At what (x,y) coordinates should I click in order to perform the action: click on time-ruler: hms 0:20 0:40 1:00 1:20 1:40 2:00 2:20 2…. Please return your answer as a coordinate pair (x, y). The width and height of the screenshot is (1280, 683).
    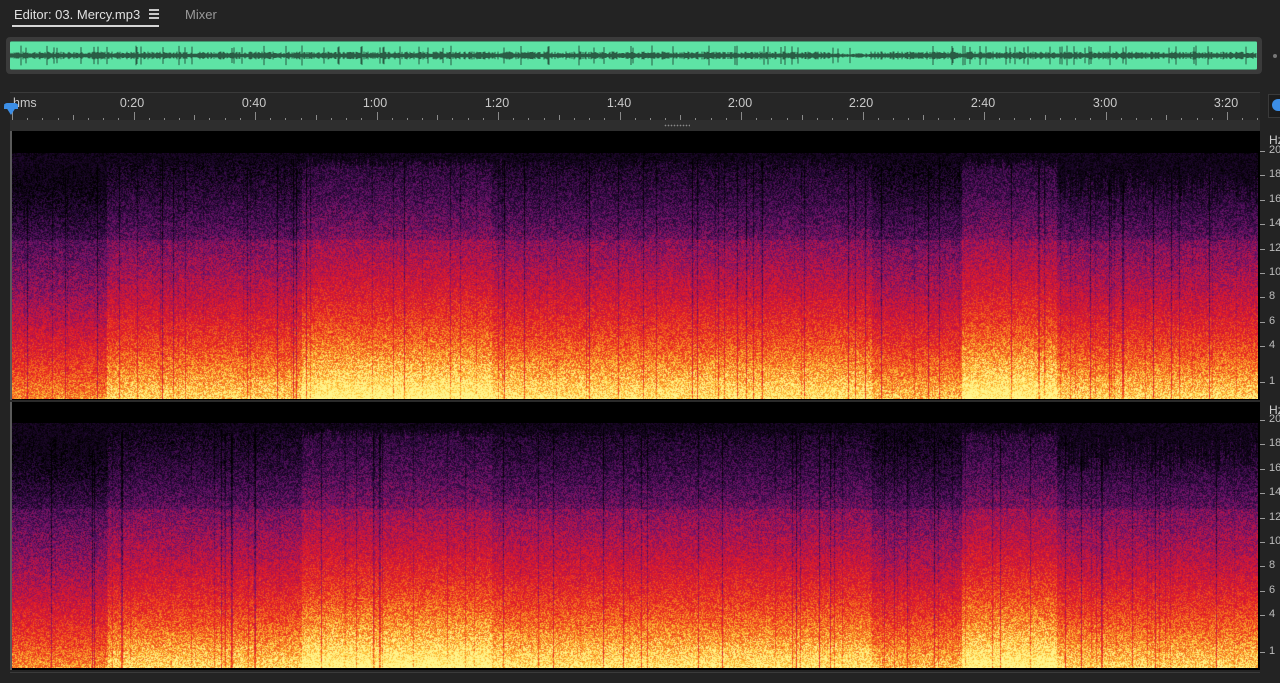
    Looking at the image, I should click on (635, 106).